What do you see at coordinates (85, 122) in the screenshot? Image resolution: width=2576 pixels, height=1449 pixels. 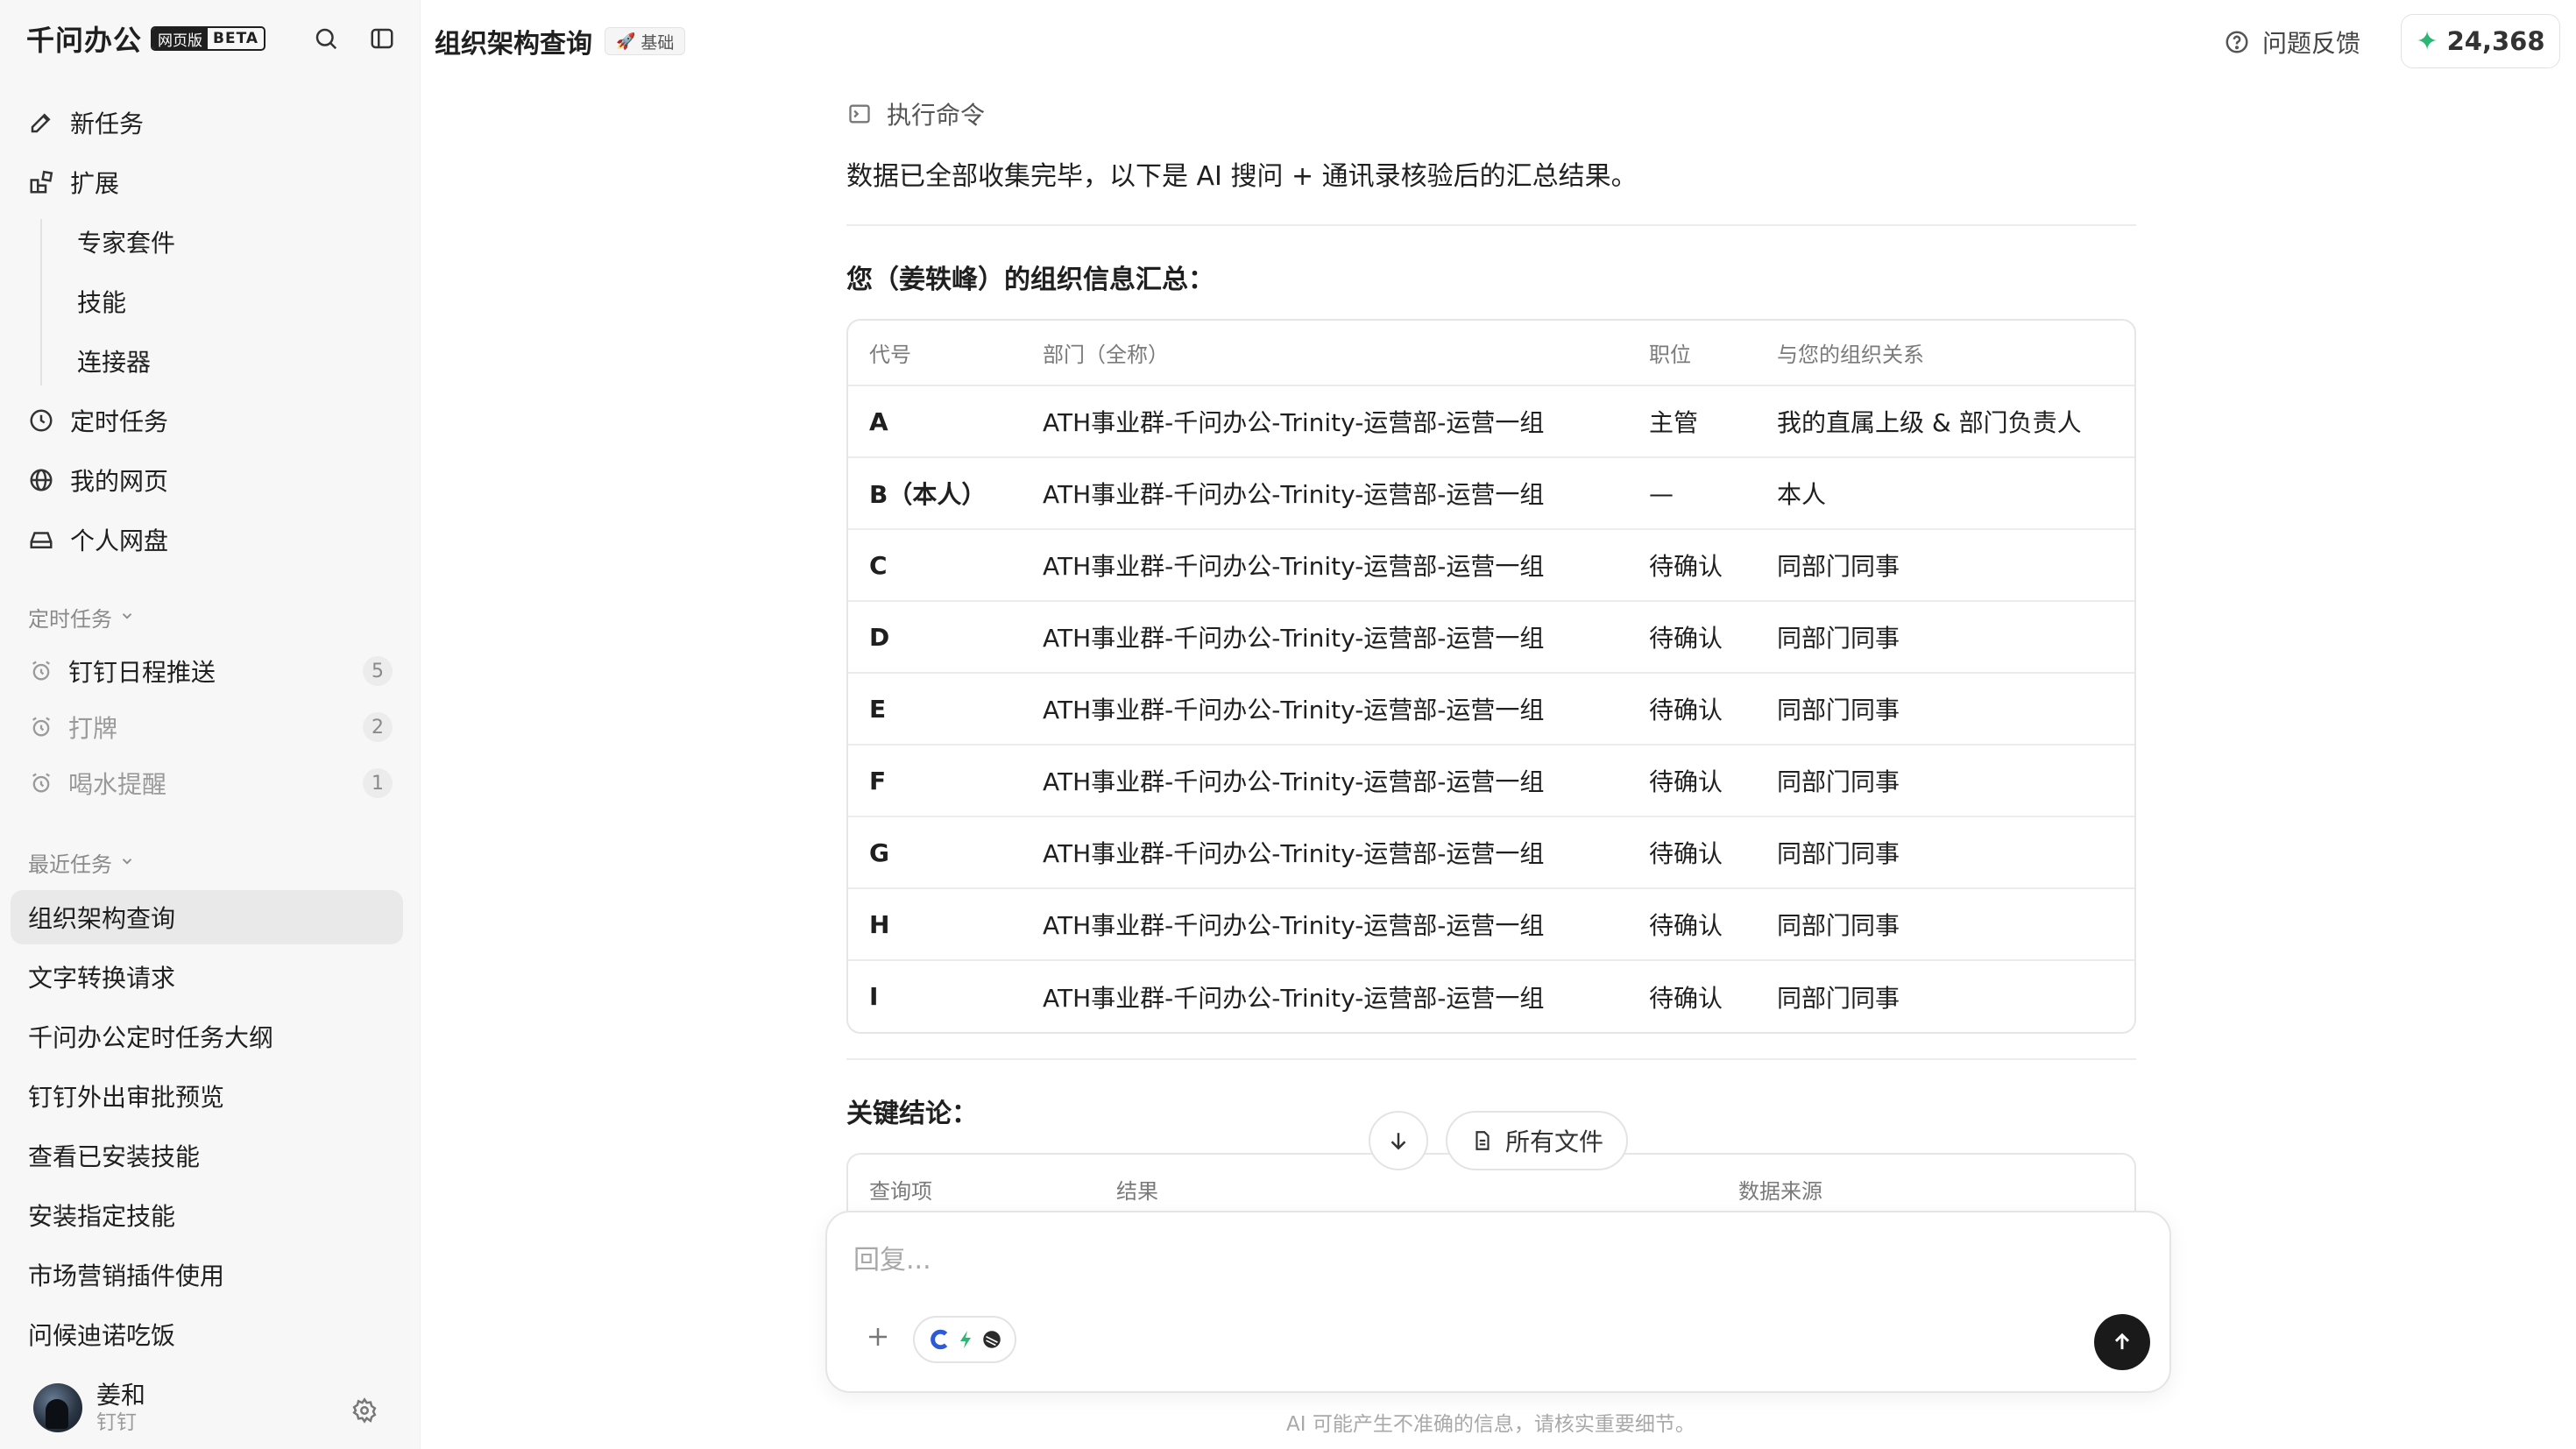 I see `nav-new-task: 新任务` at bounding box center [85, 122].